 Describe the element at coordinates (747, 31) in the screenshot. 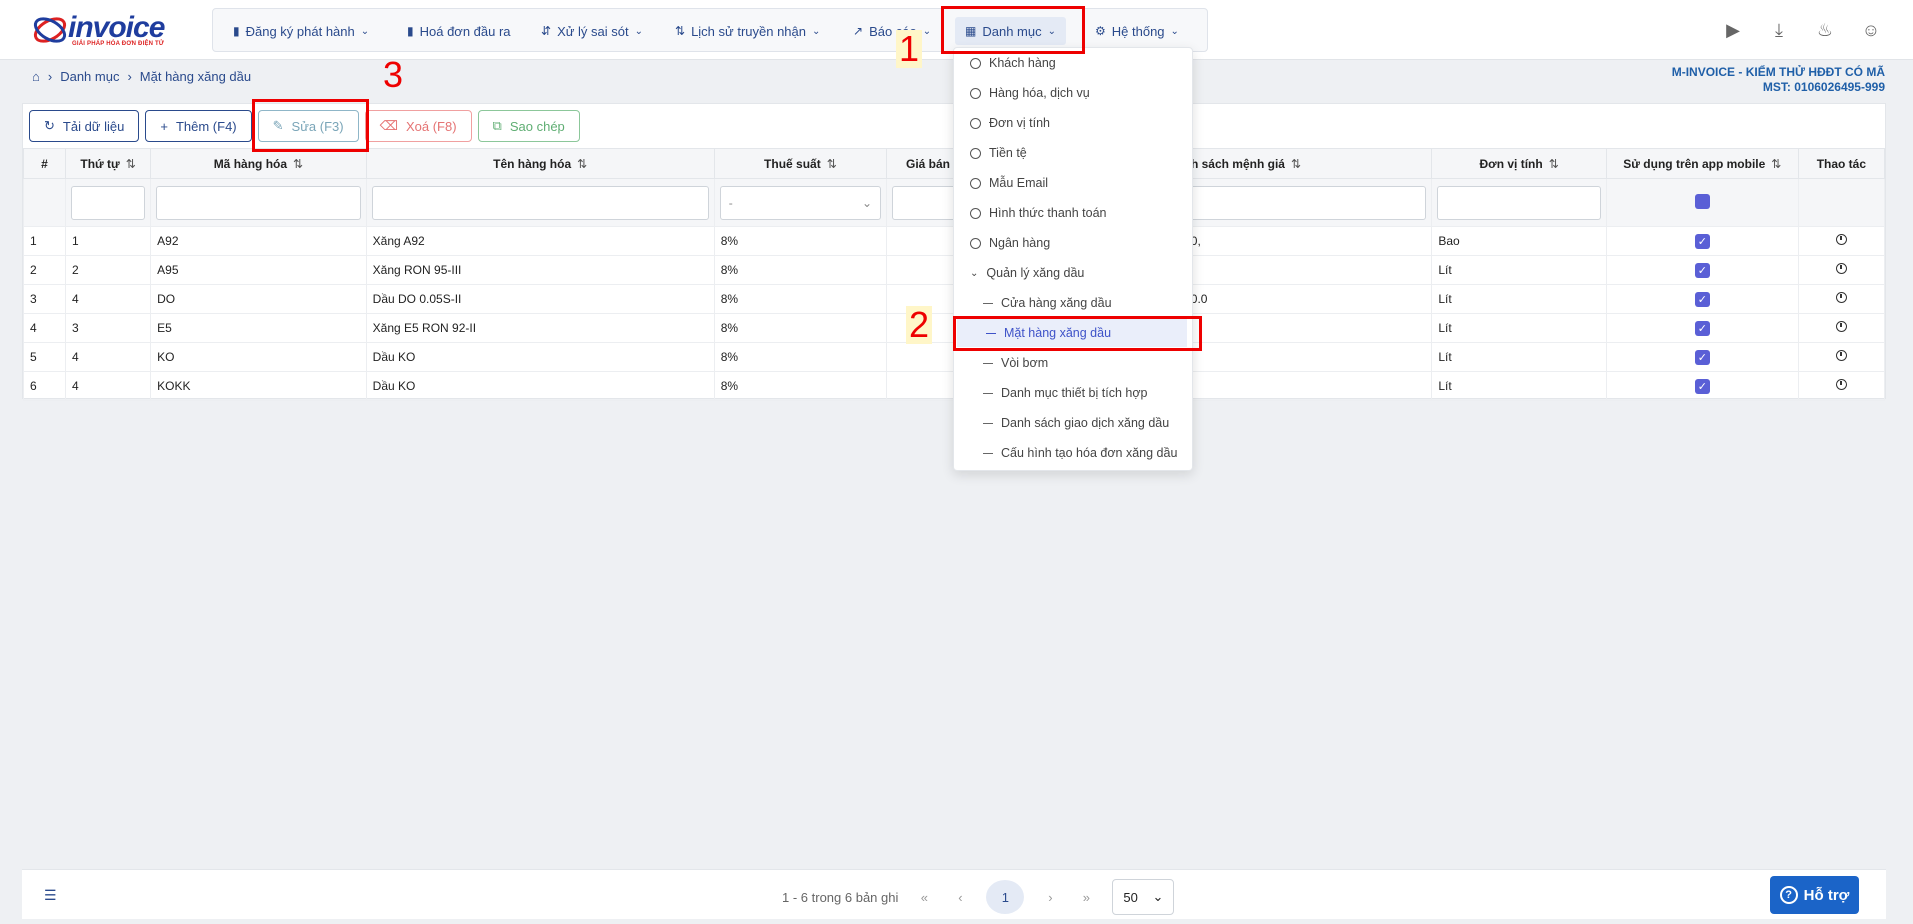

I see `nav-lich-su-truyen-nhan: ⇅ Lịch sử truyền nhận ⌄` at that location.